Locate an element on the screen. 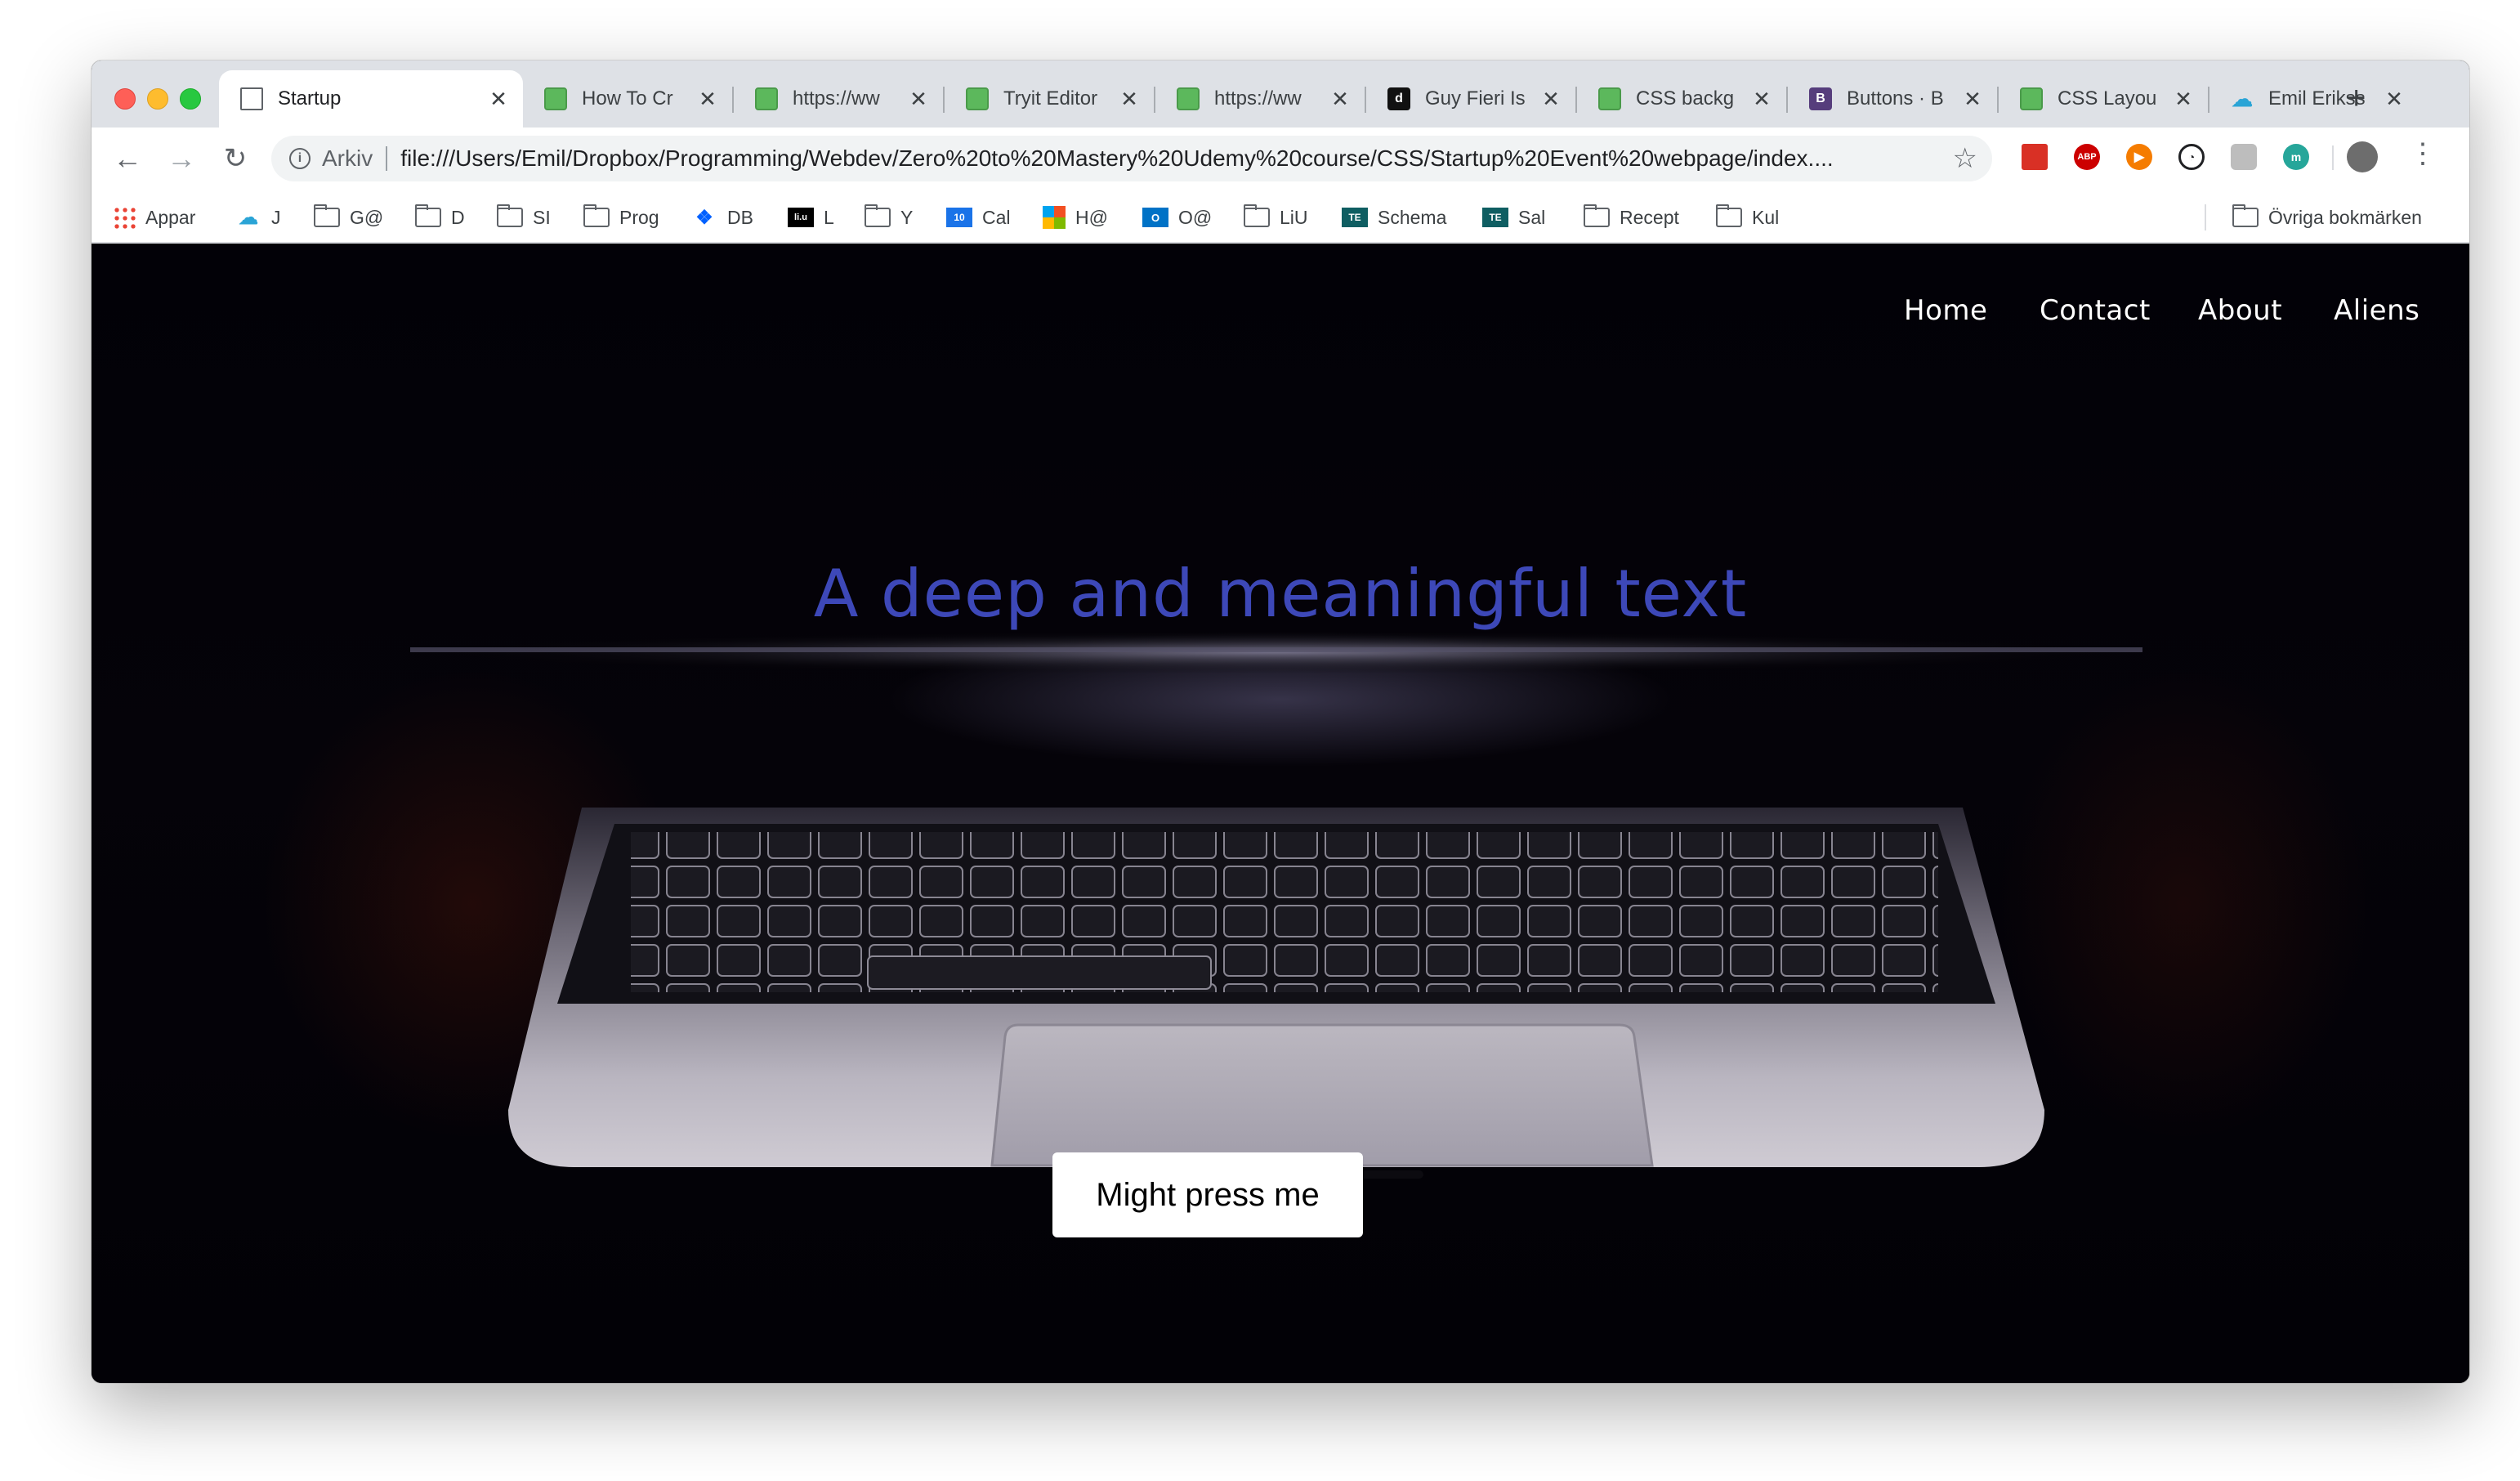 Image resolution: width=2520 pixels, height=1481 pixels. bookmark-star-icon: ☆ is located at coordinates (1965, 158).